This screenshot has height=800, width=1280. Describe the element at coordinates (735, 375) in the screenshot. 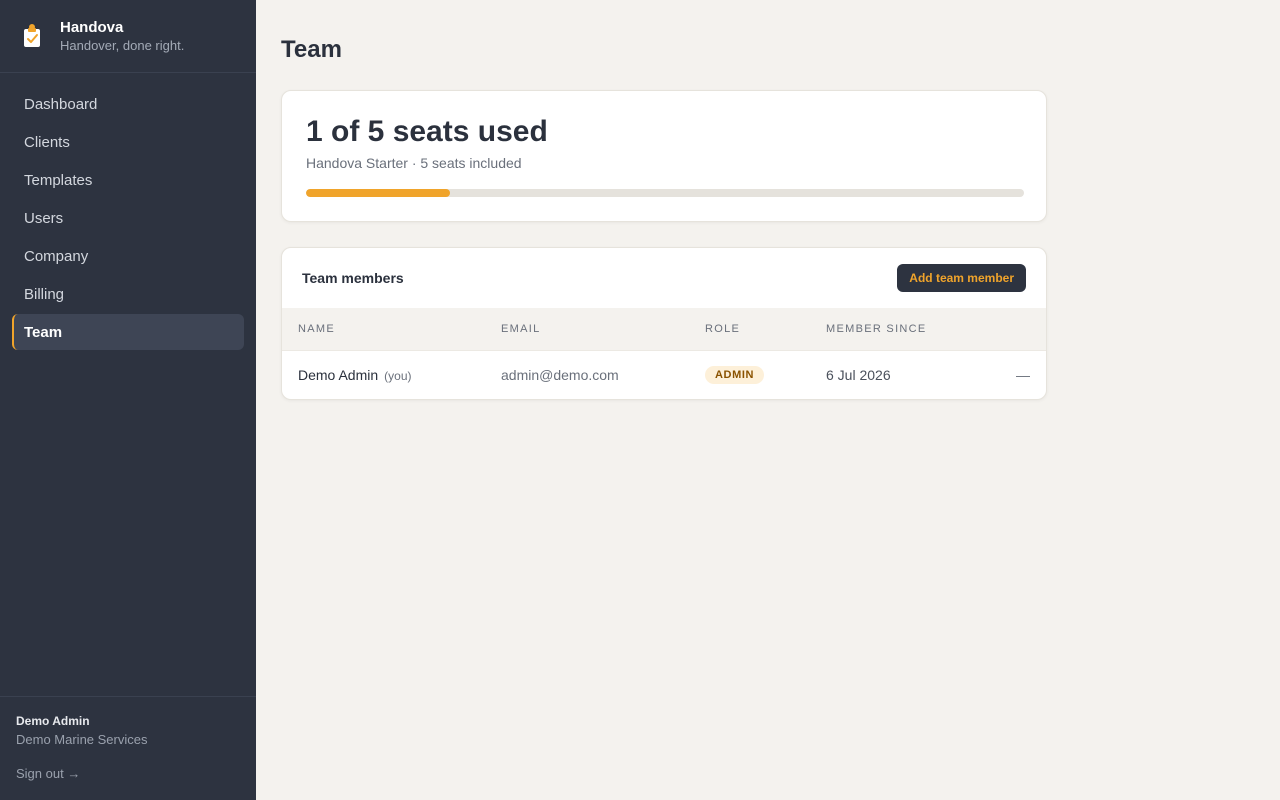

I see `role-badge: ADMIN` at that location.